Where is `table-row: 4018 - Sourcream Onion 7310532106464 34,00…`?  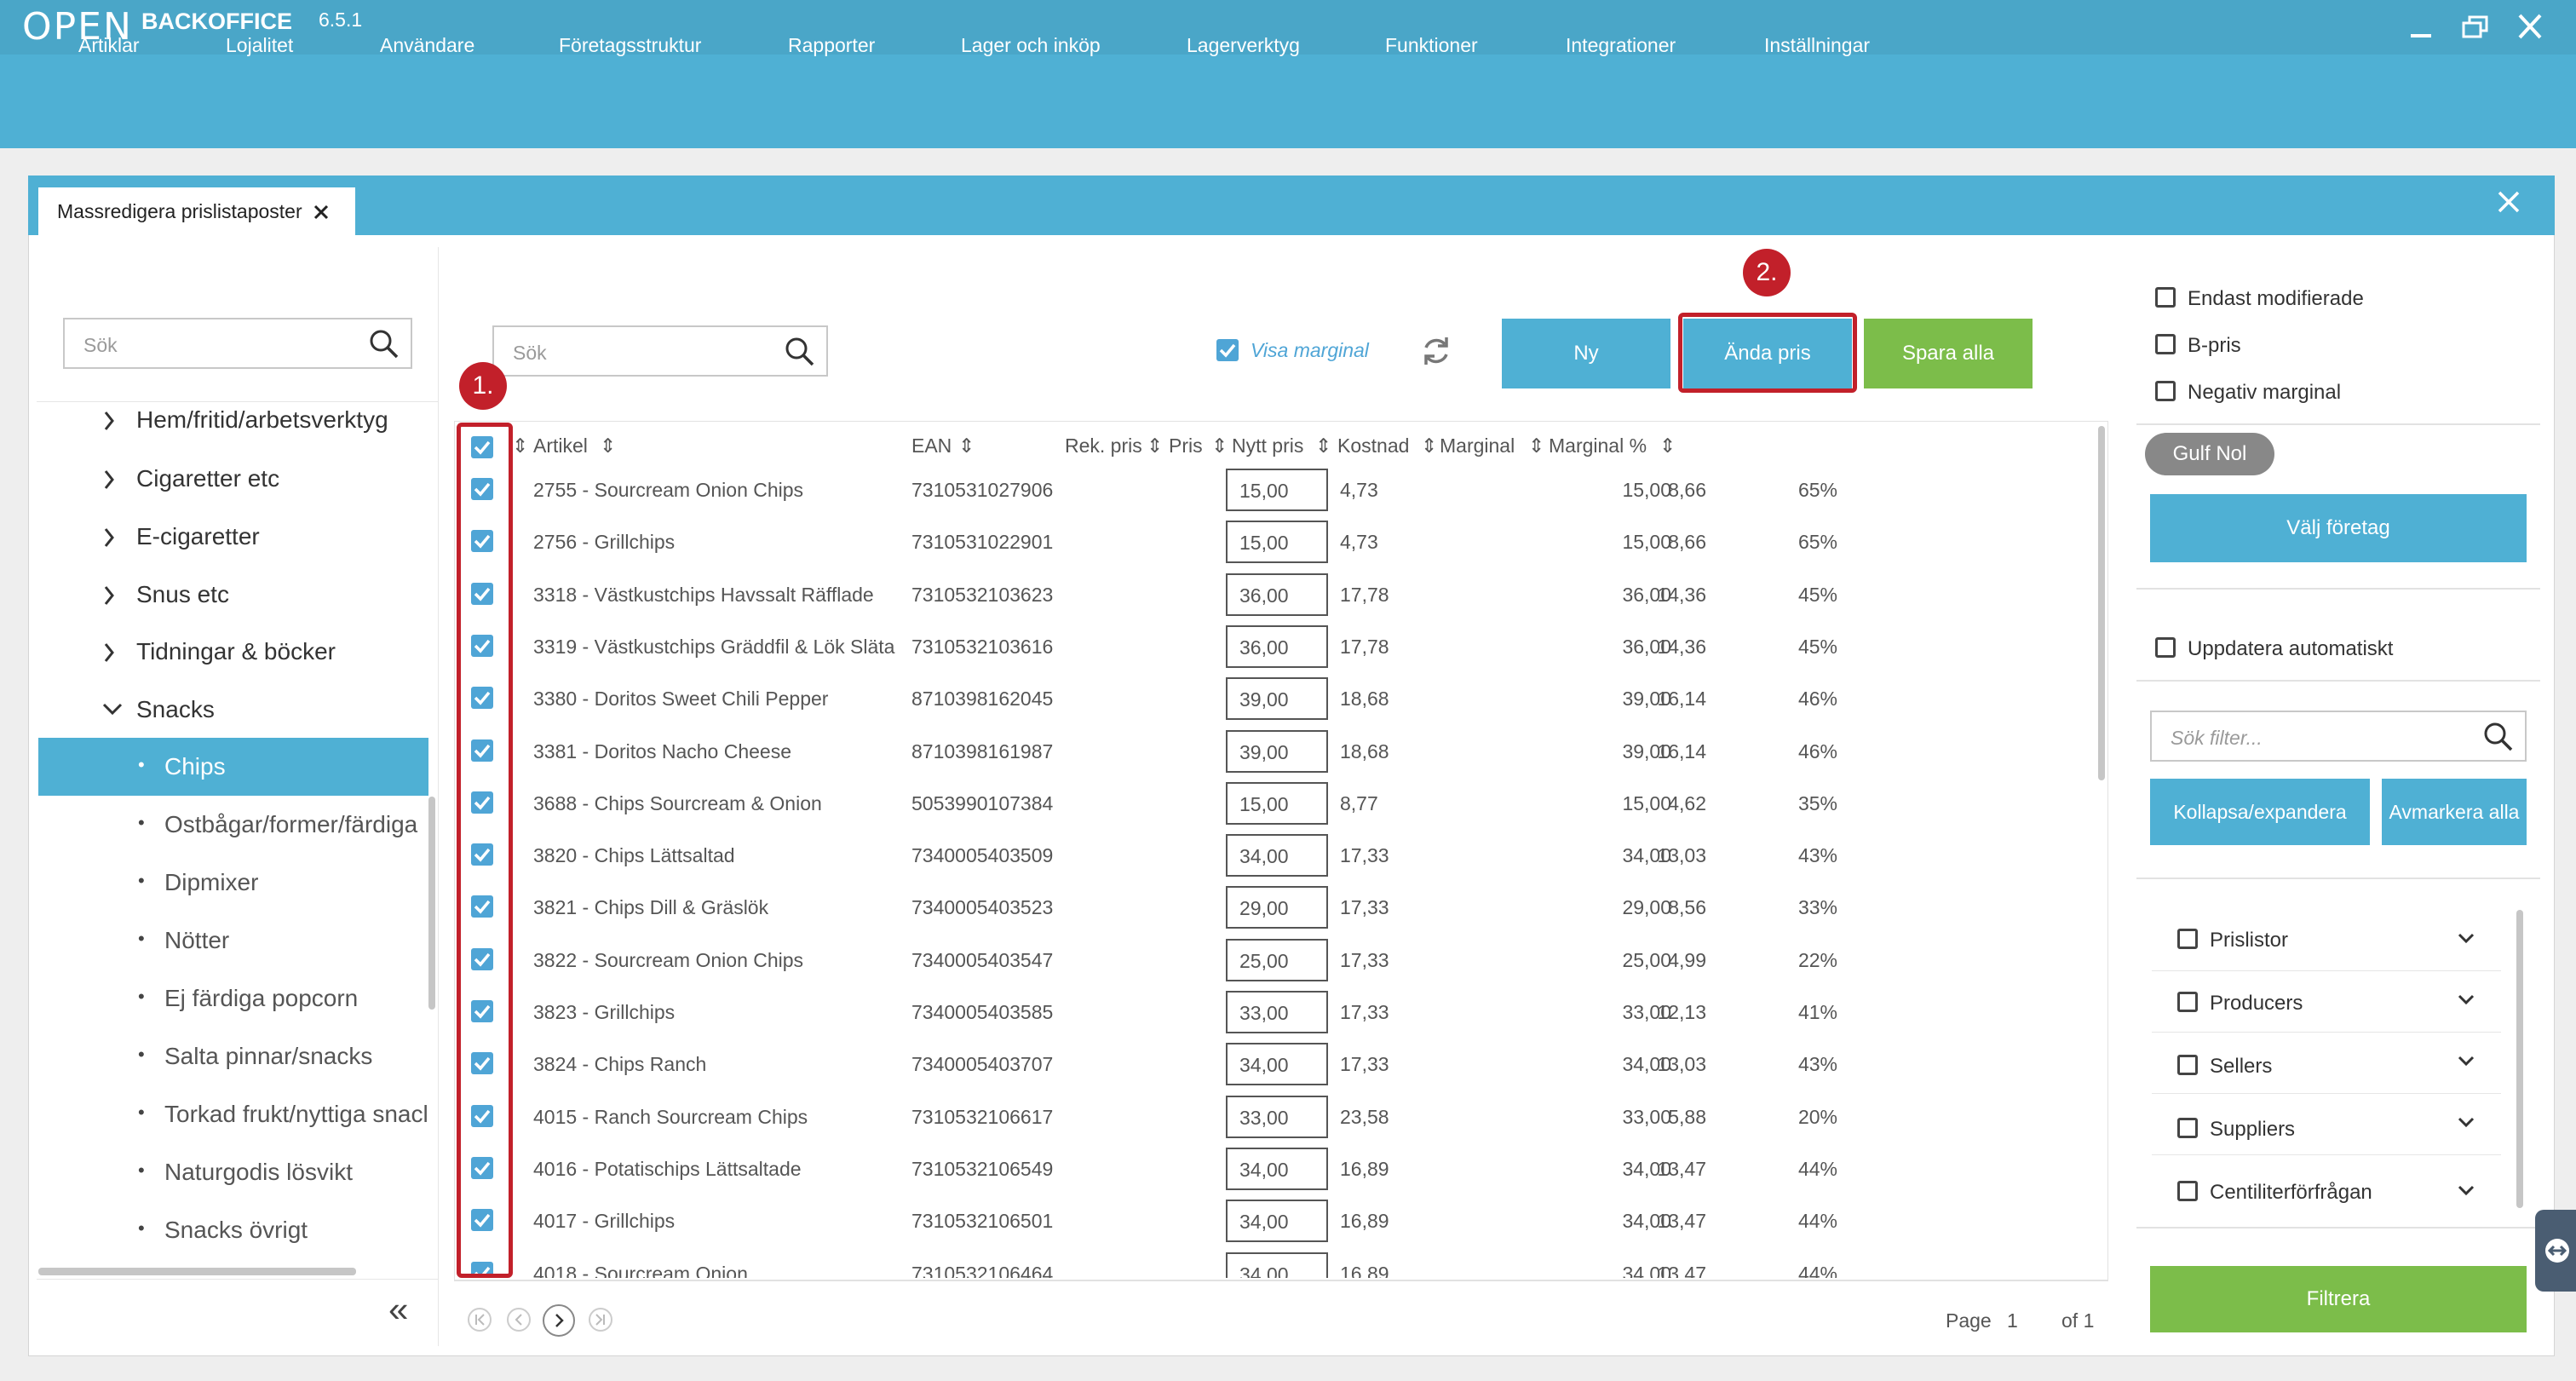
table-row: 4018 - Sourcream Onion 7310532106464 34,00… is located at coordinates (1274, 1264).